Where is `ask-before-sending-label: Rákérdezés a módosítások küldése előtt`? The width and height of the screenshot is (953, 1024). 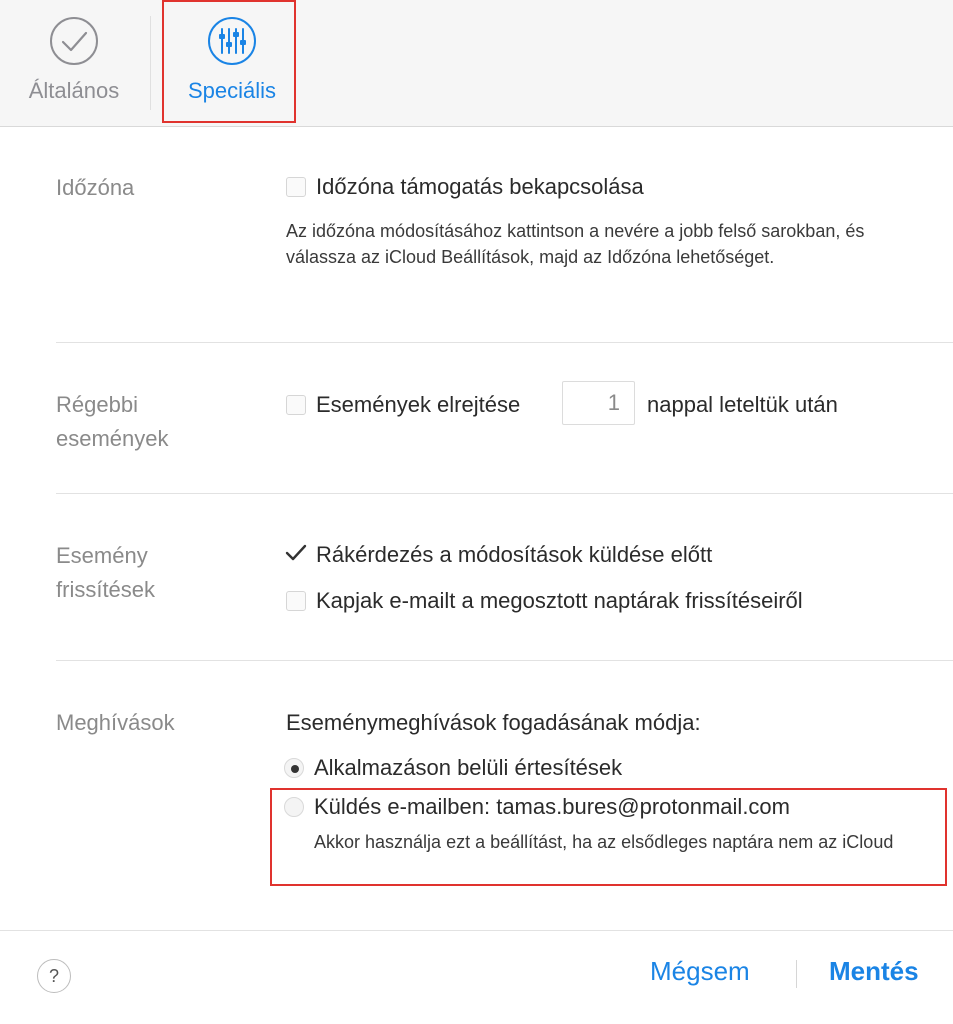
ask-before-sending-label: Rákérdezés a módosítások küldése előtt is located at coordinates (514, 554).